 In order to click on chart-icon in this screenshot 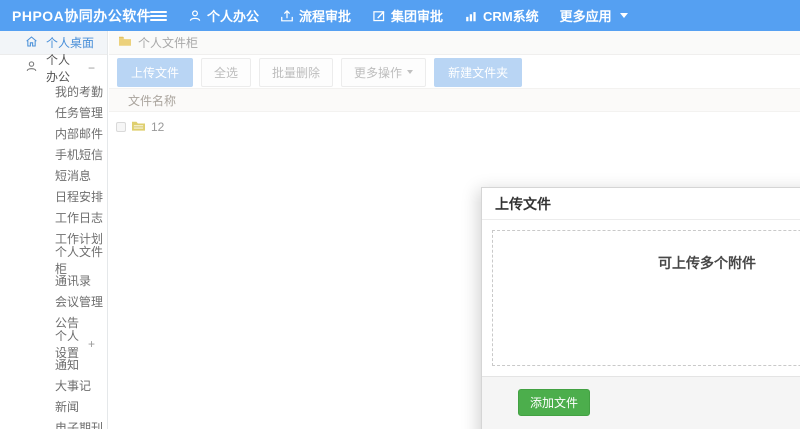, I will do `click(471, 16)`.